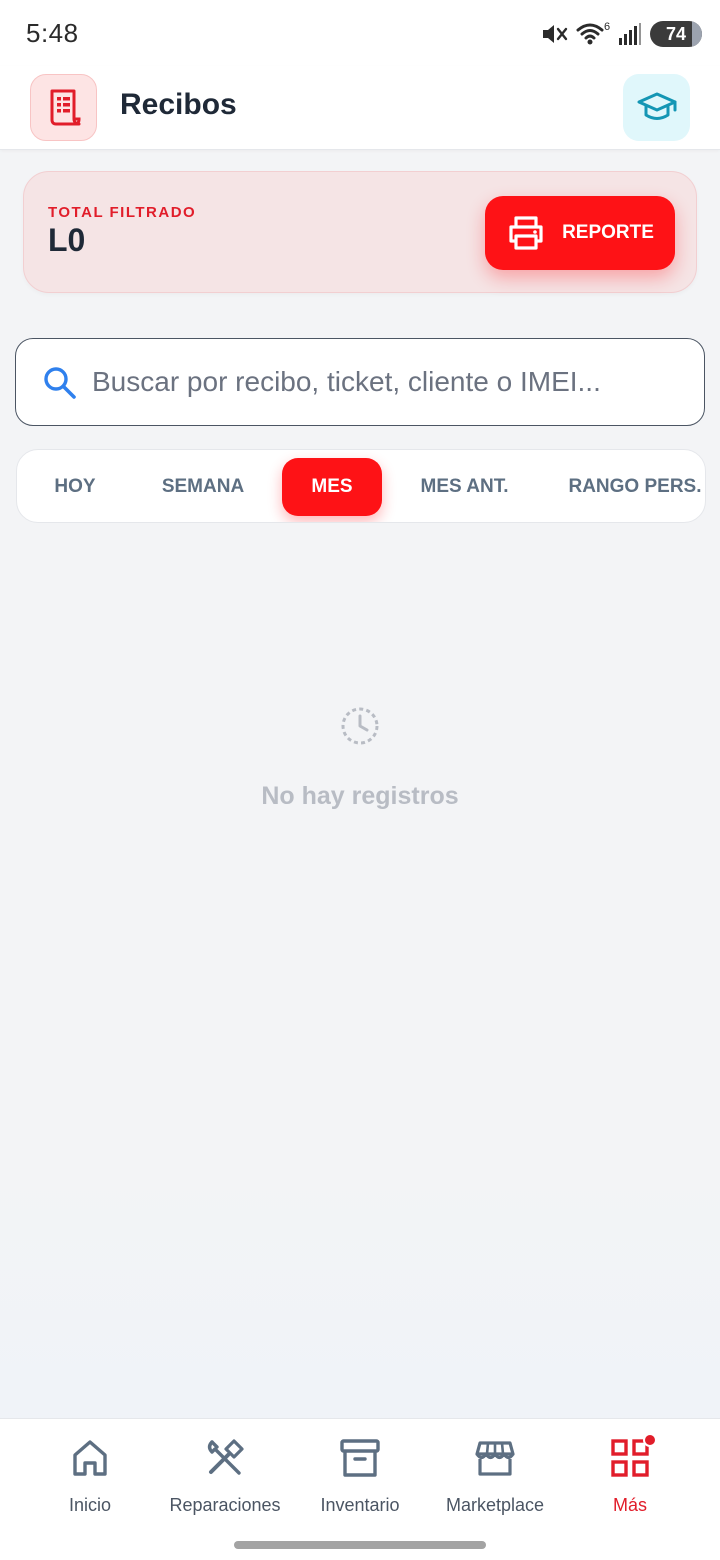 Image resolution: width=720 pixels, height=1560 pixels. I want to click on notification-dot, so click(650, 1440).